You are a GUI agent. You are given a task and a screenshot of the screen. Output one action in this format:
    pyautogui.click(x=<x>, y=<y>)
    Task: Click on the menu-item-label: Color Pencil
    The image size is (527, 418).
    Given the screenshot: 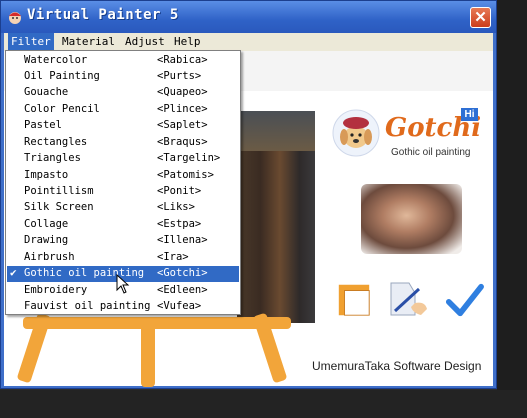 What is the action you would take?
    pyautogui.click(x=62, y=109)
    